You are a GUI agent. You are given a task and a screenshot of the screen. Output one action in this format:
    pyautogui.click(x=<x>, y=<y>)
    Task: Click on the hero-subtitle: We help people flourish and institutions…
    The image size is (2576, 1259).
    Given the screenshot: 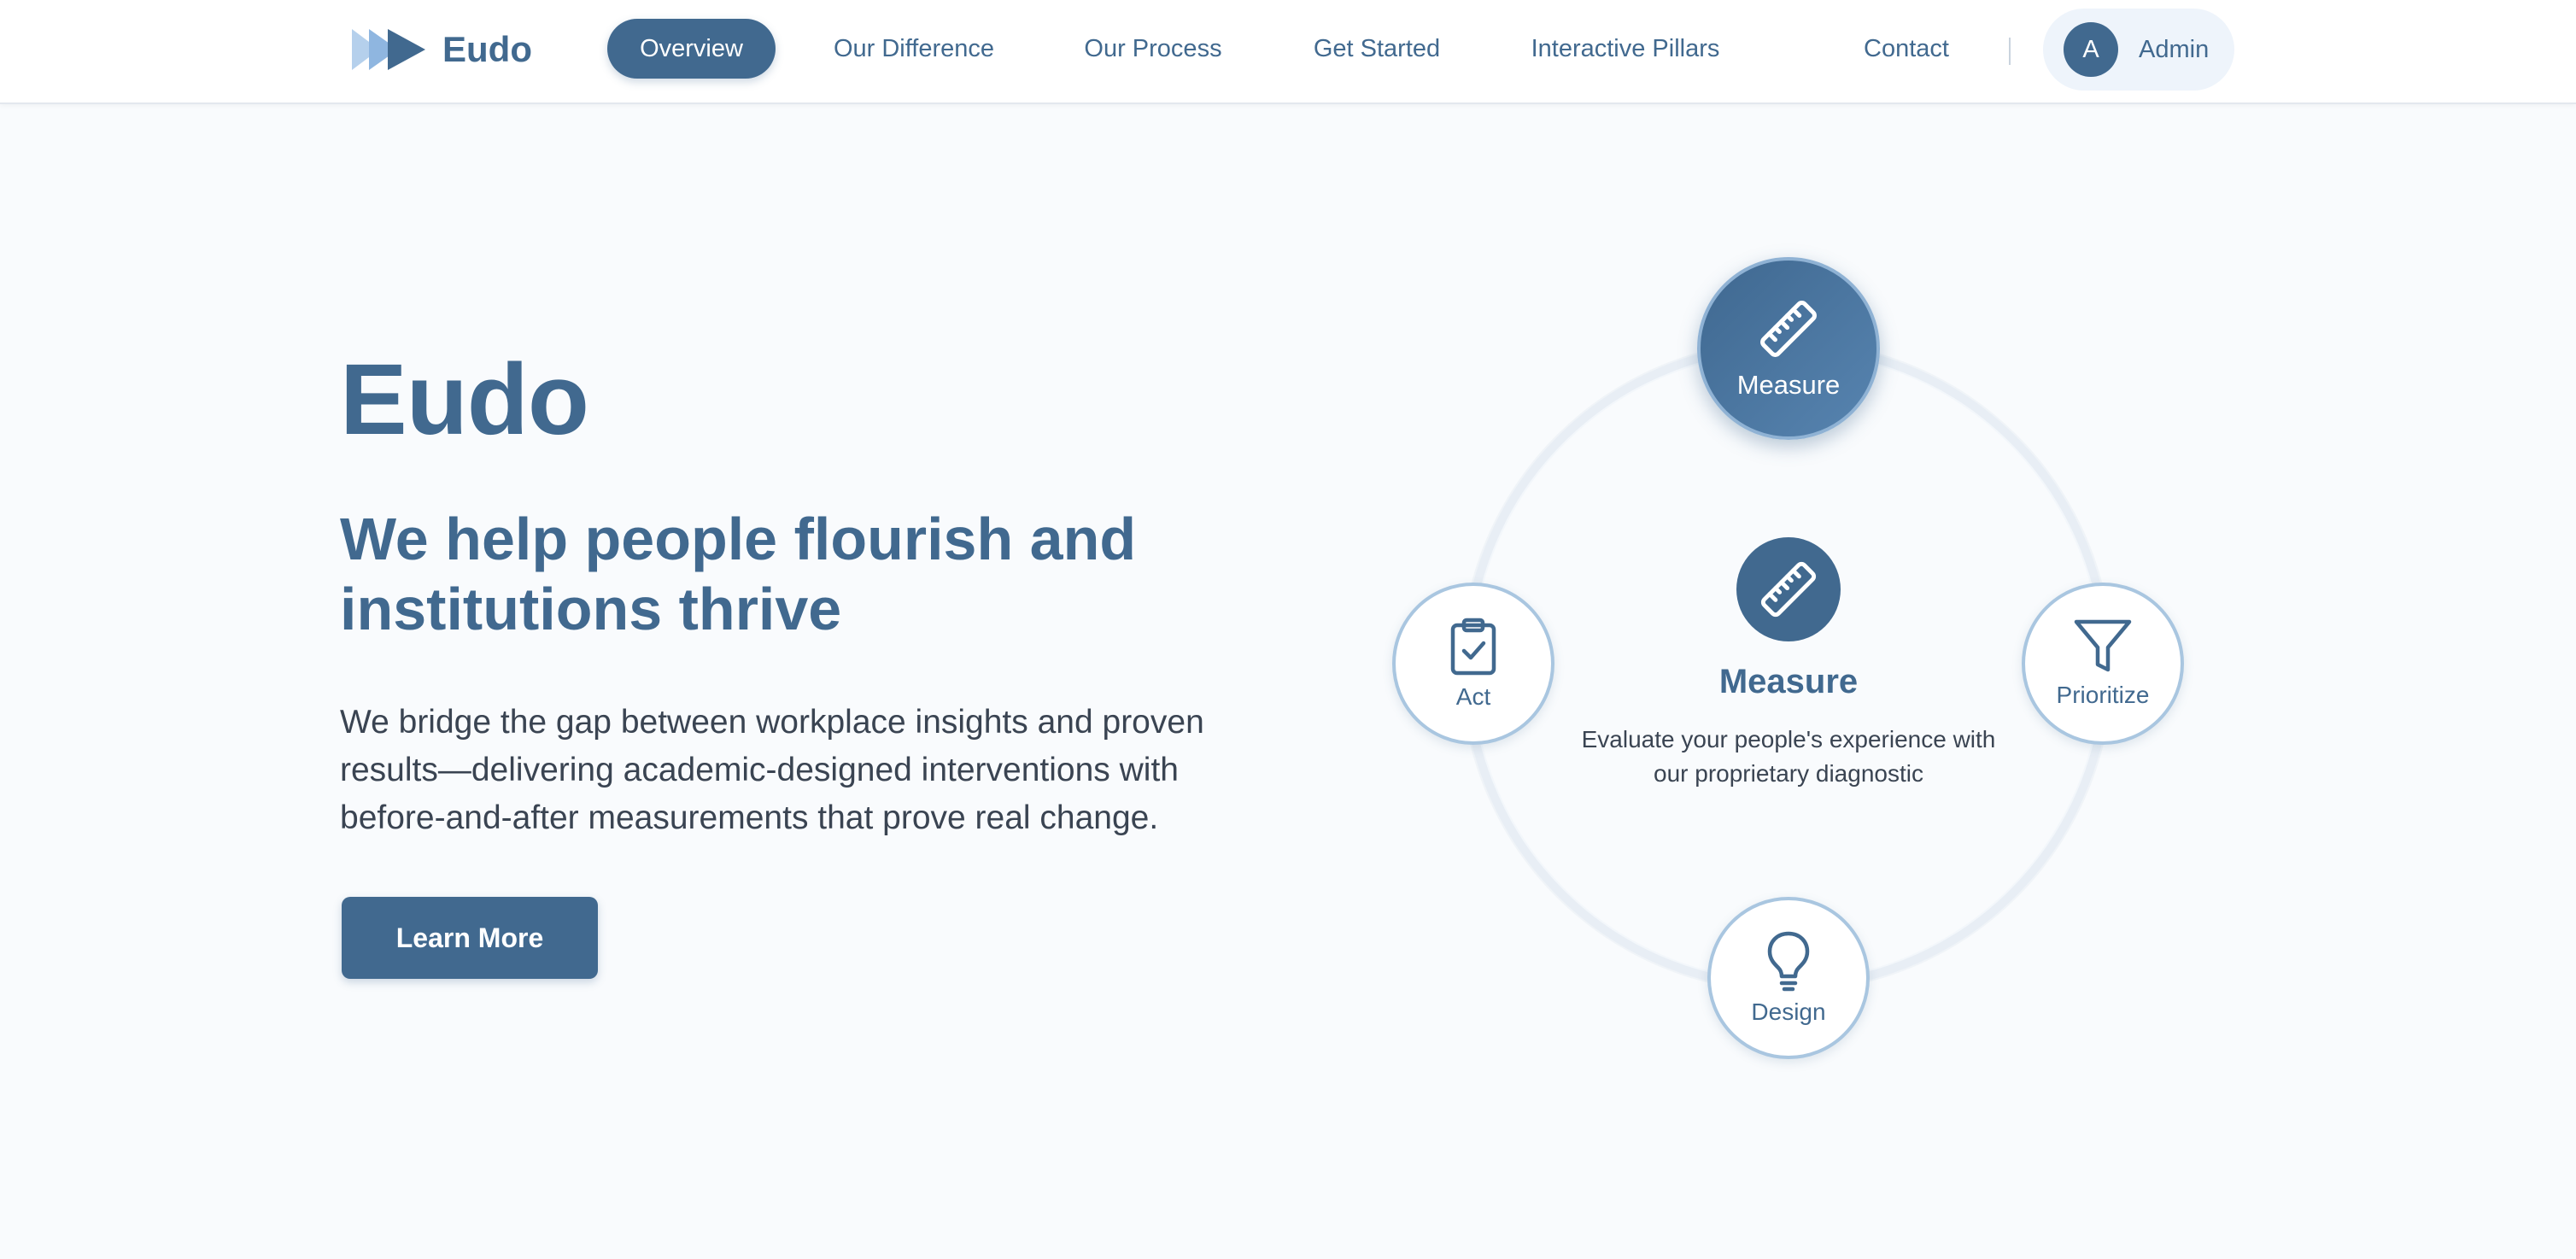 What is the action you would take?
    pyautogui.click(x=738, y=574)
    